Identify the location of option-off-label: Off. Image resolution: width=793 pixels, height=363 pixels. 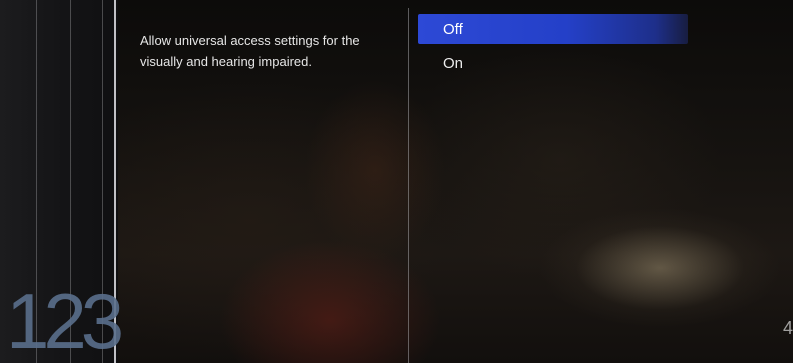
(453, 29).